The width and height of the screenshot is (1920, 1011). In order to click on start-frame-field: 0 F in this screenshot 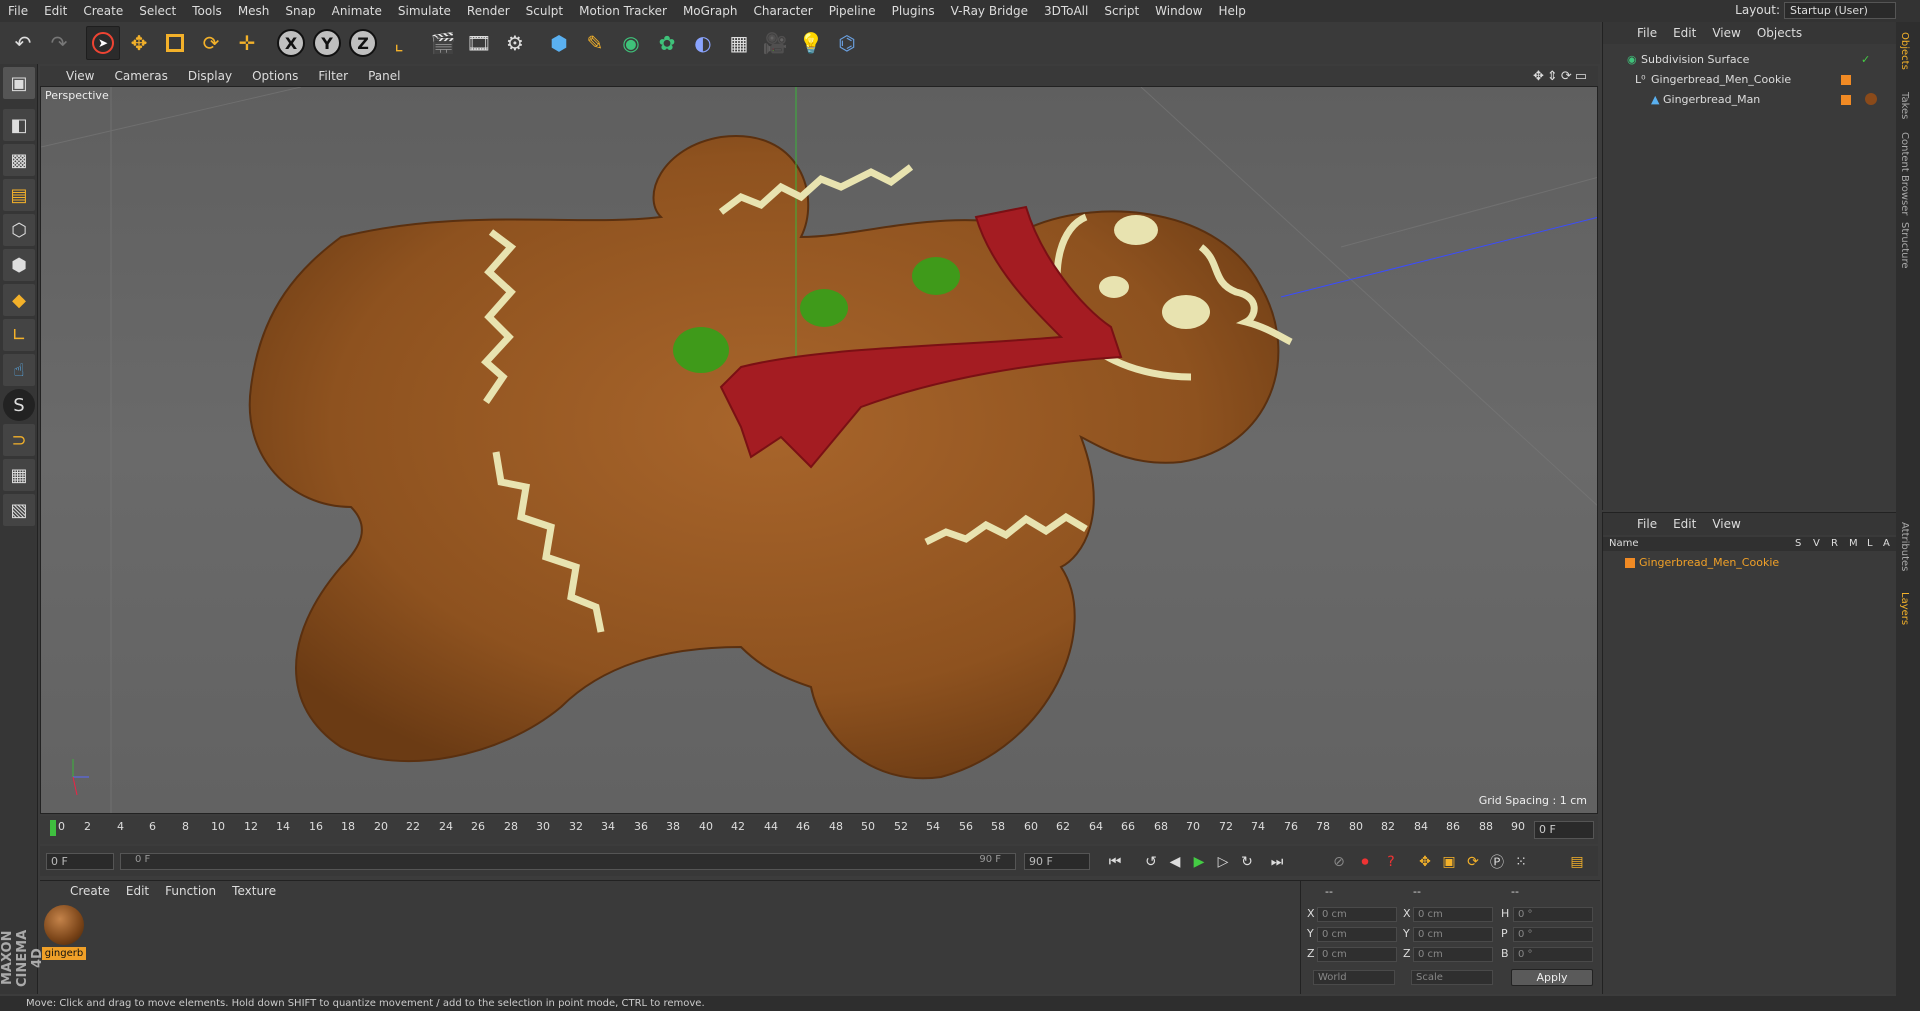, I will do `click(80, 861)`.